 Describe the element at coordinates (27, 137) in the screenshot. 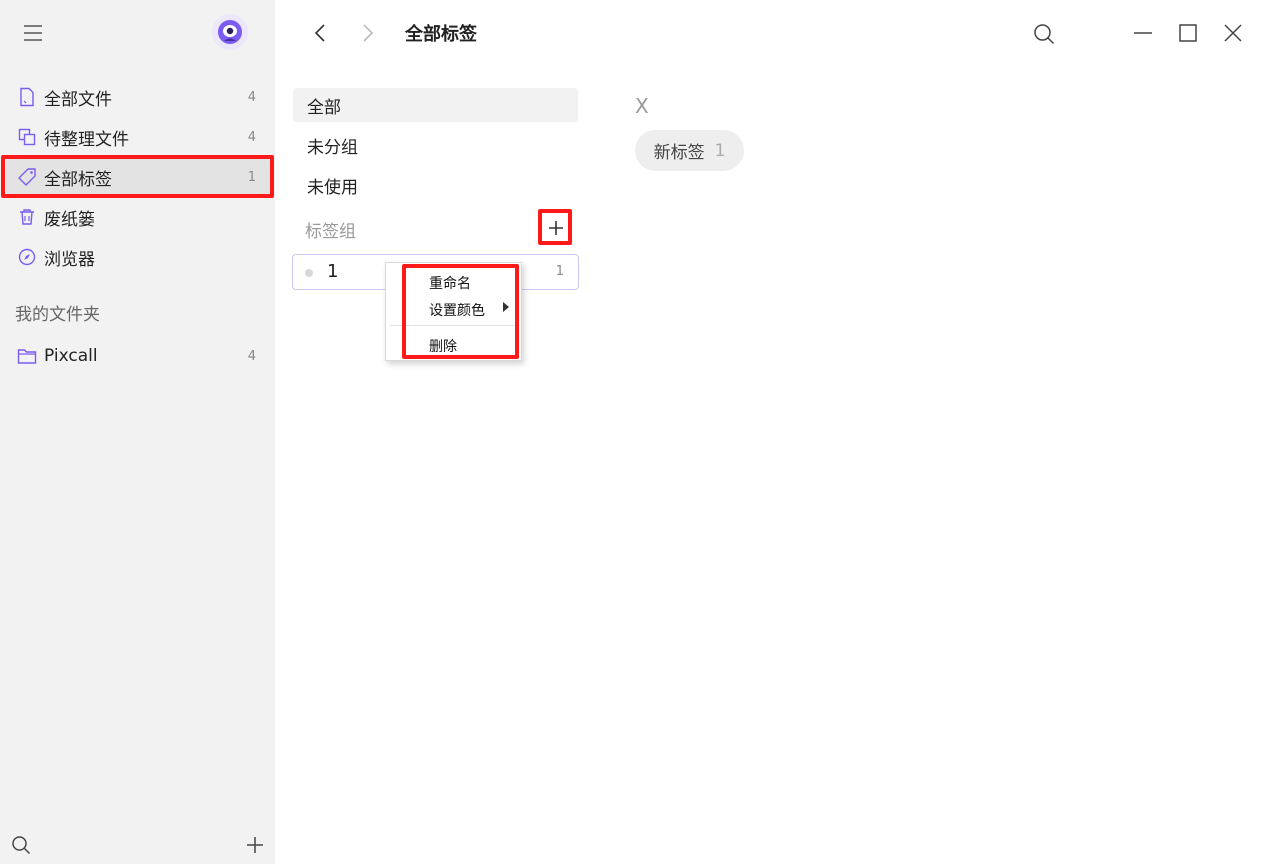

I see `copy-files-icon` at that location.